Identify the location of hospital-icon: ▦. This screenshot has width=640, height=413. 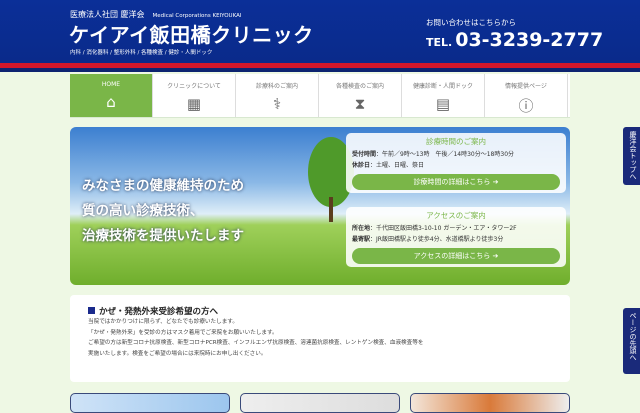
(194, 104).